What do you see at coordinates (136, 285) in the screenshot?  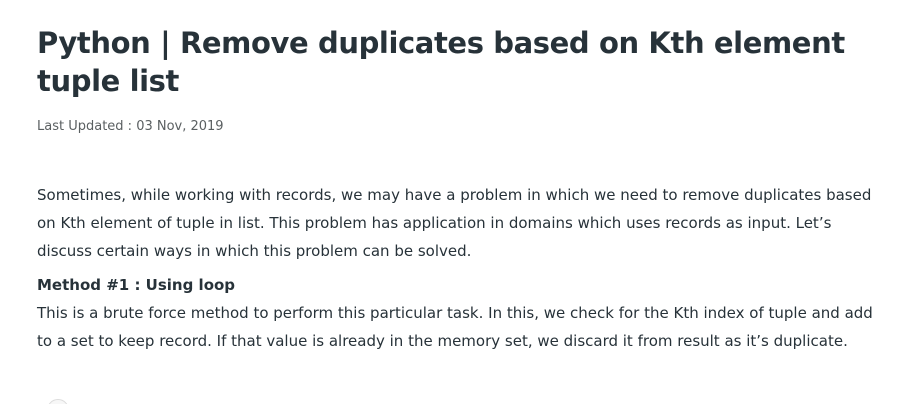 I see `method-heading: Method #1 : Using loop` at bounding box center [136, 285].